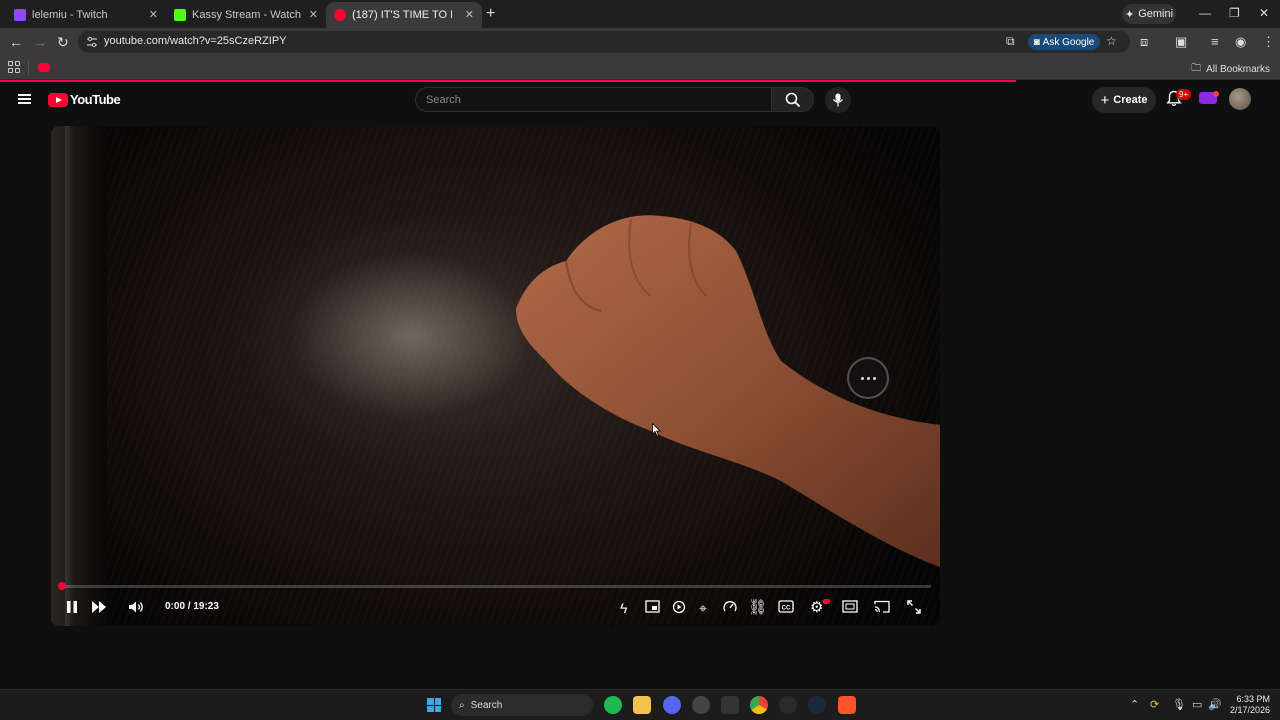 Image resolution: width=1280 pixels, height=720 pixels. Describe the element at coordinates (72, 607) in the screenshot. I see `pause-icon` at that location.